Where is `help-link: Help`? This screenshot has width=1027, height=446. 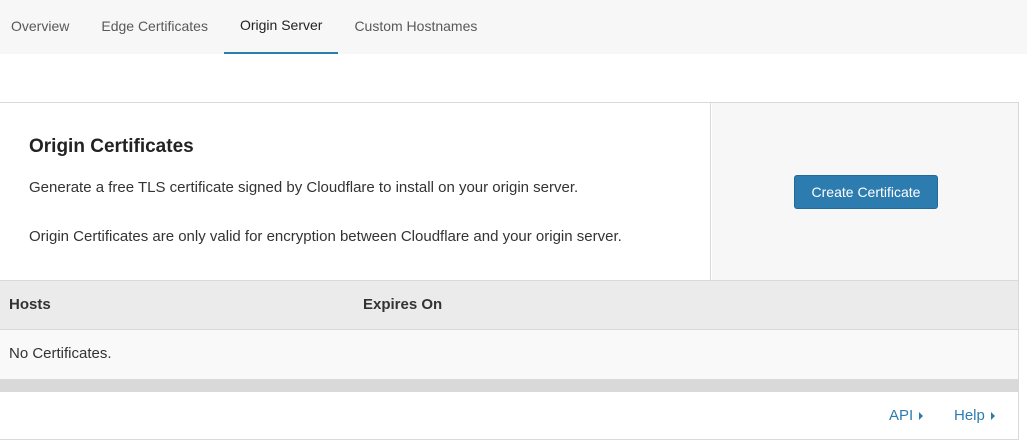 help-link: Help is located at coordinates (974, 415).